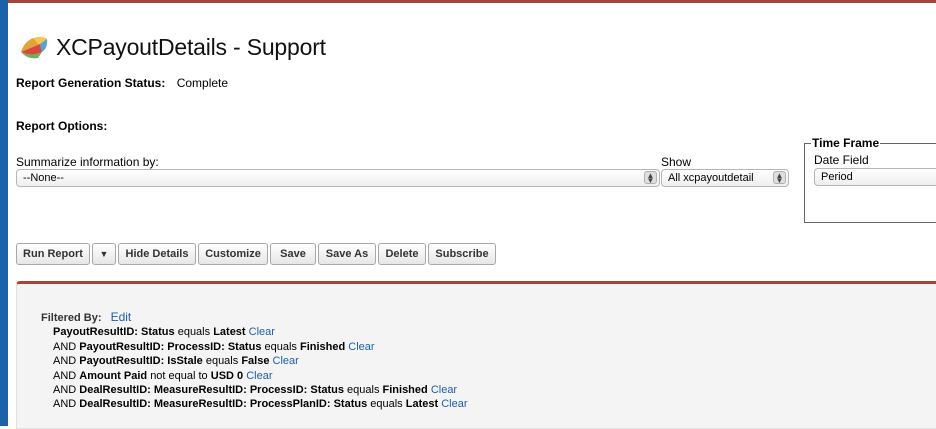 This screenshot has width=936, height=429. What do you see at coordinates (170, 346) in the screenshot?
I see `filter-field: PayoutResultID: ProcessID: Status` at bounding box center [170, 346].